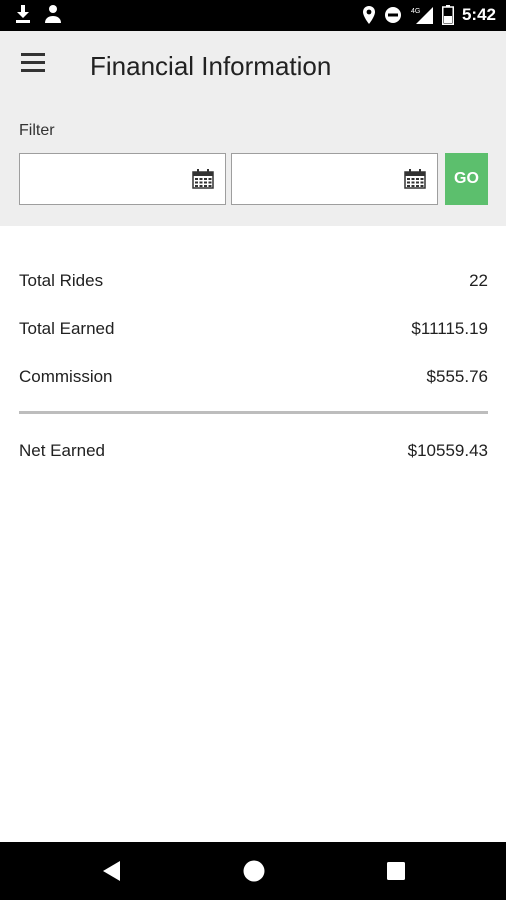 Image resolution: width=506 pixels, height=900 pixels. I want to click on home-icon, so click(254, 873).